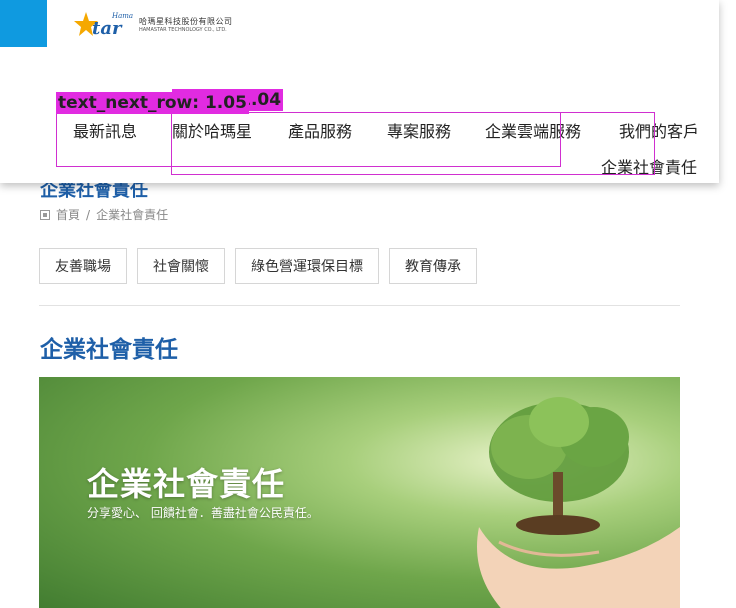  Describe the element at coordinates (649, 166) in the screenshot. I see `nav-item-csr: 企業社會責任` at that location.